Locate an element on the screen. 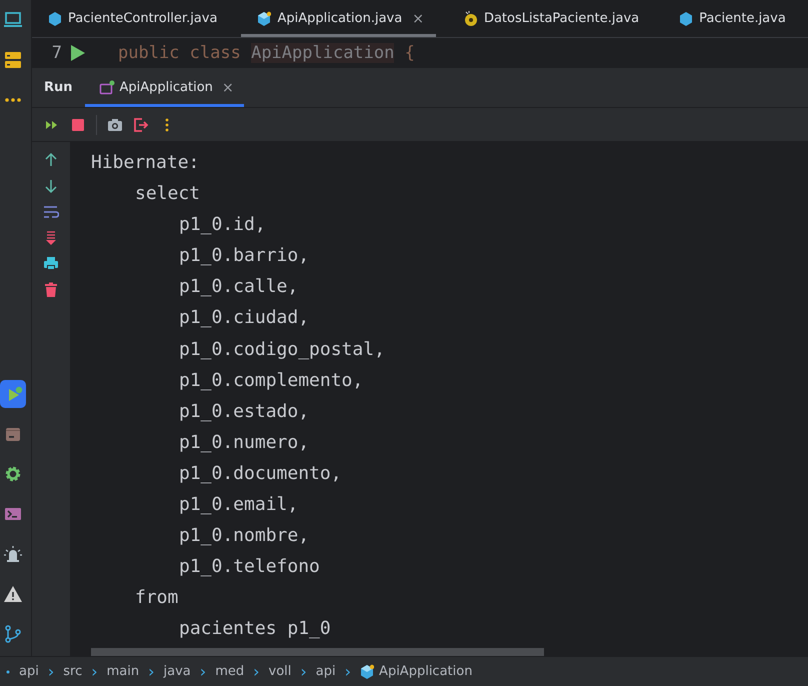 This screenshot has width=808, height=686. panel-title: Run is located at coordinates (58, 87).